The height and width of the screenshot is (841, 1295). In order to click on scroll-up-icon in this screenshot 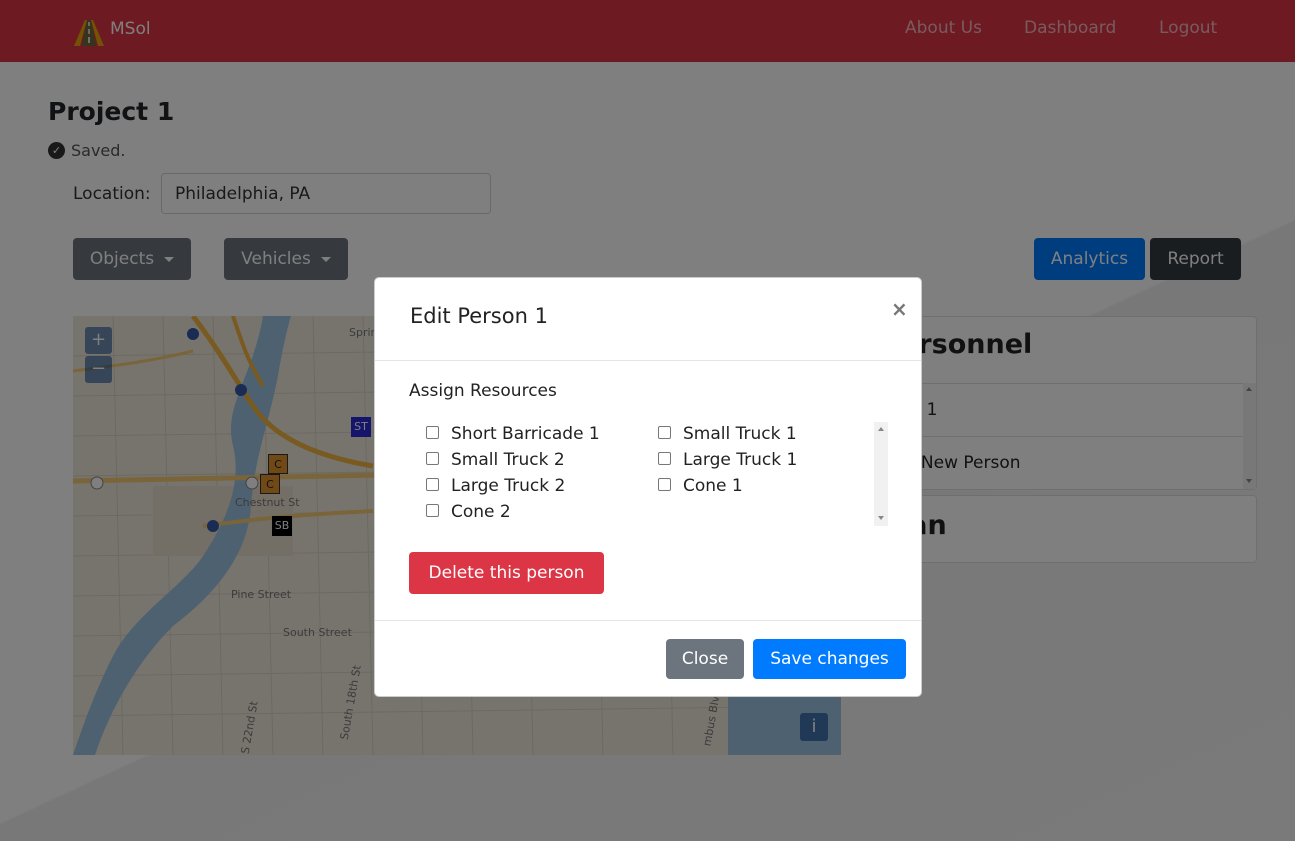, I will do `click(881, 429)`.